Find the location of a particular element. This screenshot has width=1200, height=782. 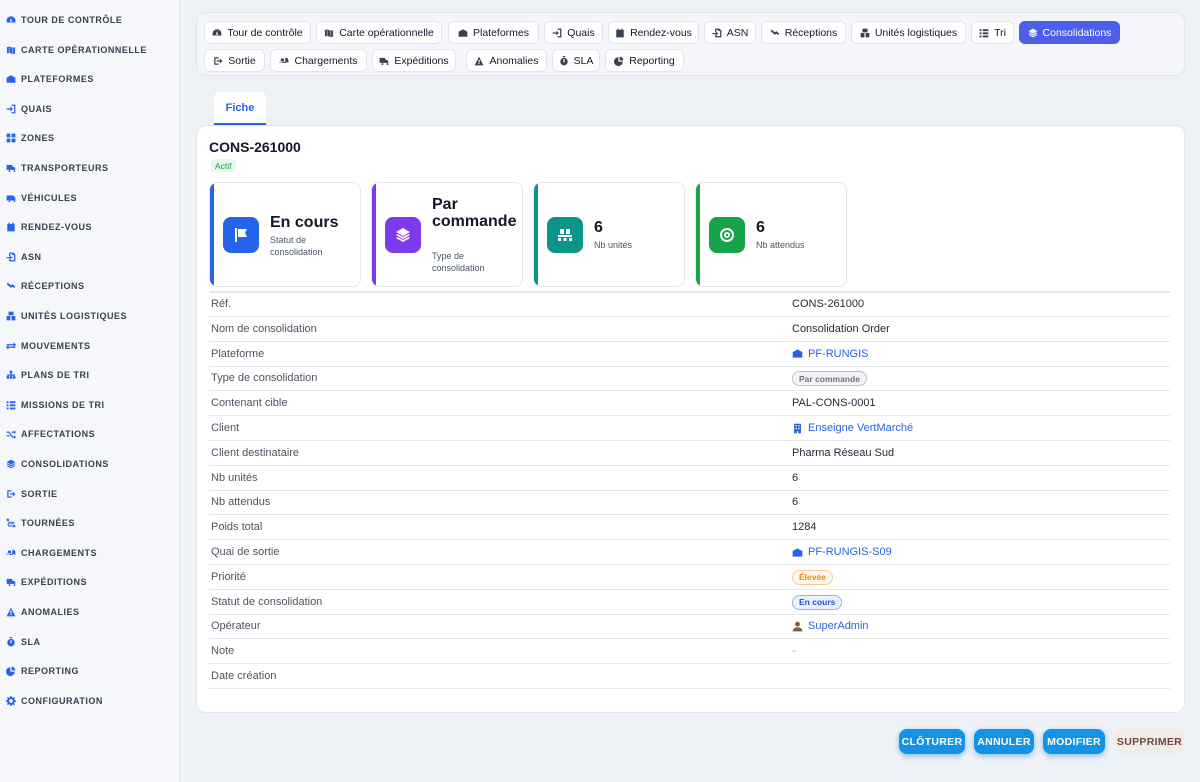

sidebar-item-transporteurs: Transporteurs is located at coordinates (90, 168).